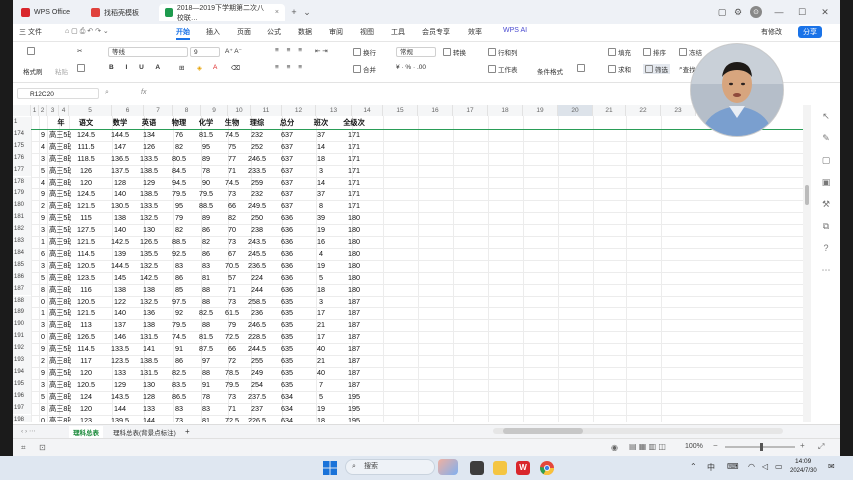 The image size is (853, 480). I want to click on fx-label: fx, so click(143, 92).